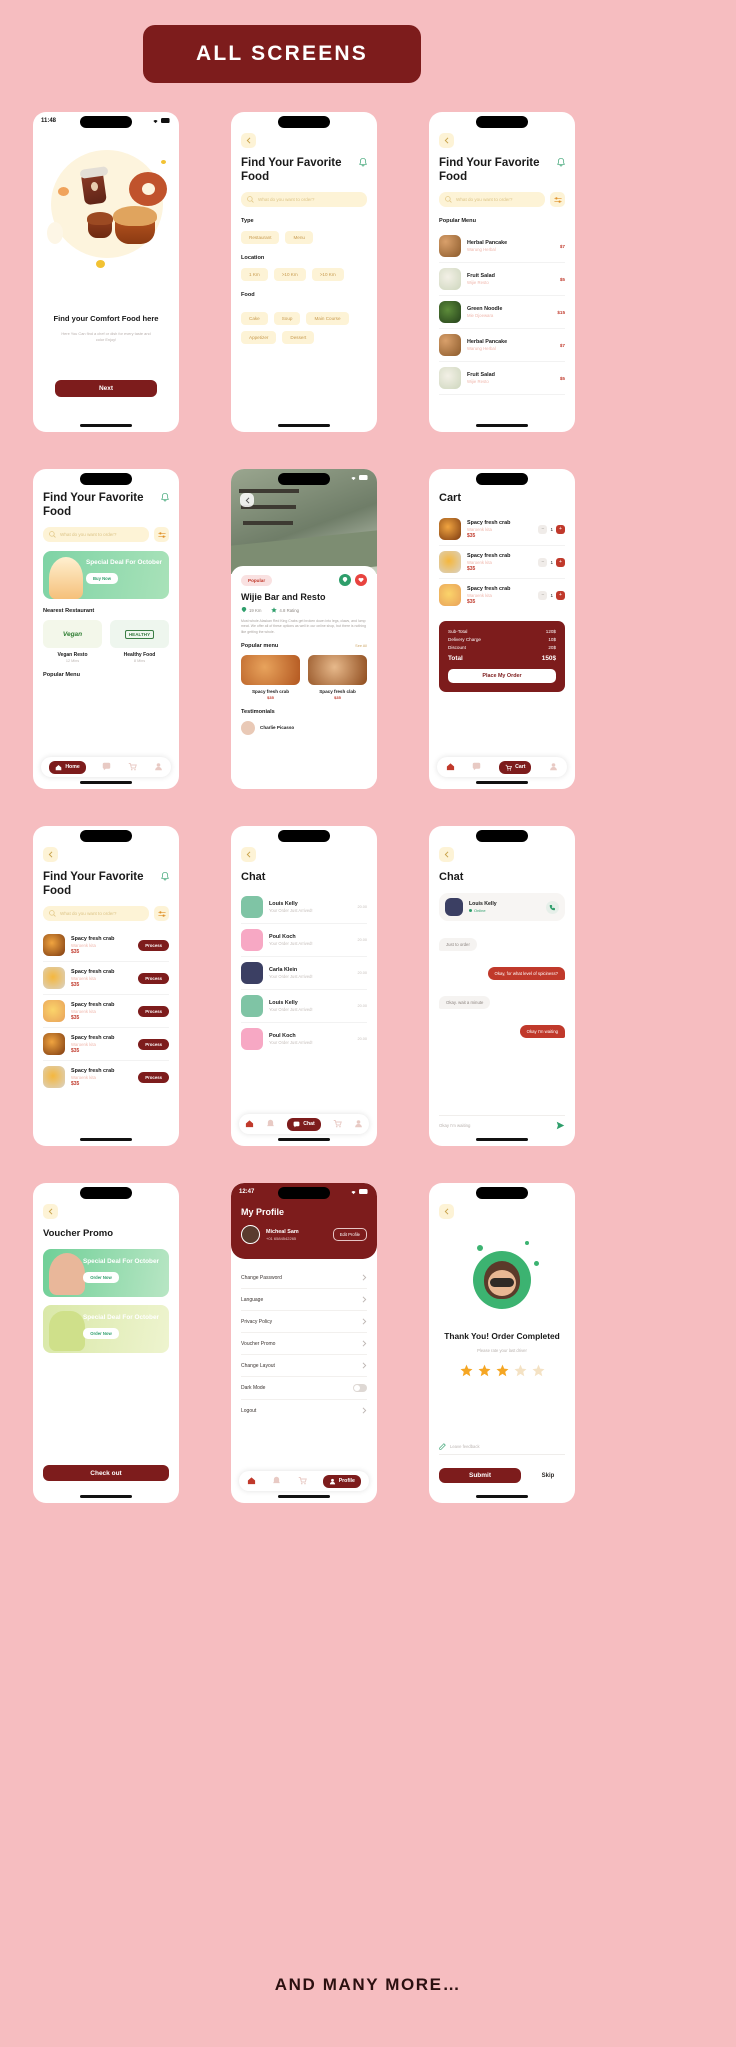 The width and height of the screenshot is (736, 2047). I want to click on menu-card: Spacy fresh crab $35, so click(270, 677).